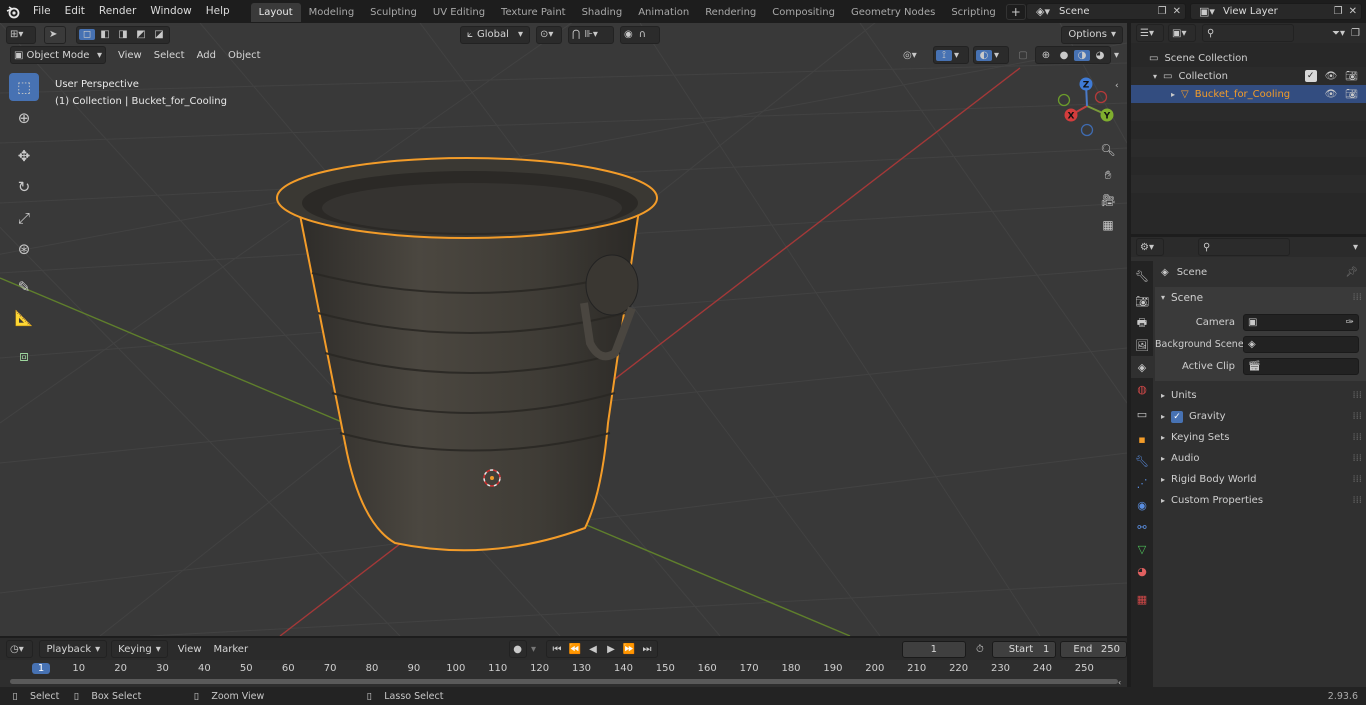 This screenshot has height=705, width=1366. What do you see at coordinates (1260, 395) in the screenshot?
I see `panel-units: ▸ Units ⁞⁞⁞` at bounding box center [1260, 395].